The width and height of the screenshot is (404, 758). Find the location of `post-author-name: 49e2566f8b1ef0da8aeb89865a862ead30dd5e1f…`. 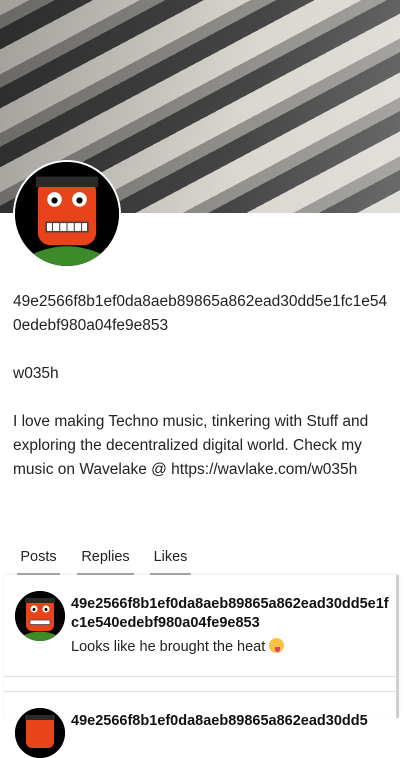

post-author-name: 49e2566f8b1ef0da8aeb89865a862ead30dd5e1f… is located at coordinates (230, 614).